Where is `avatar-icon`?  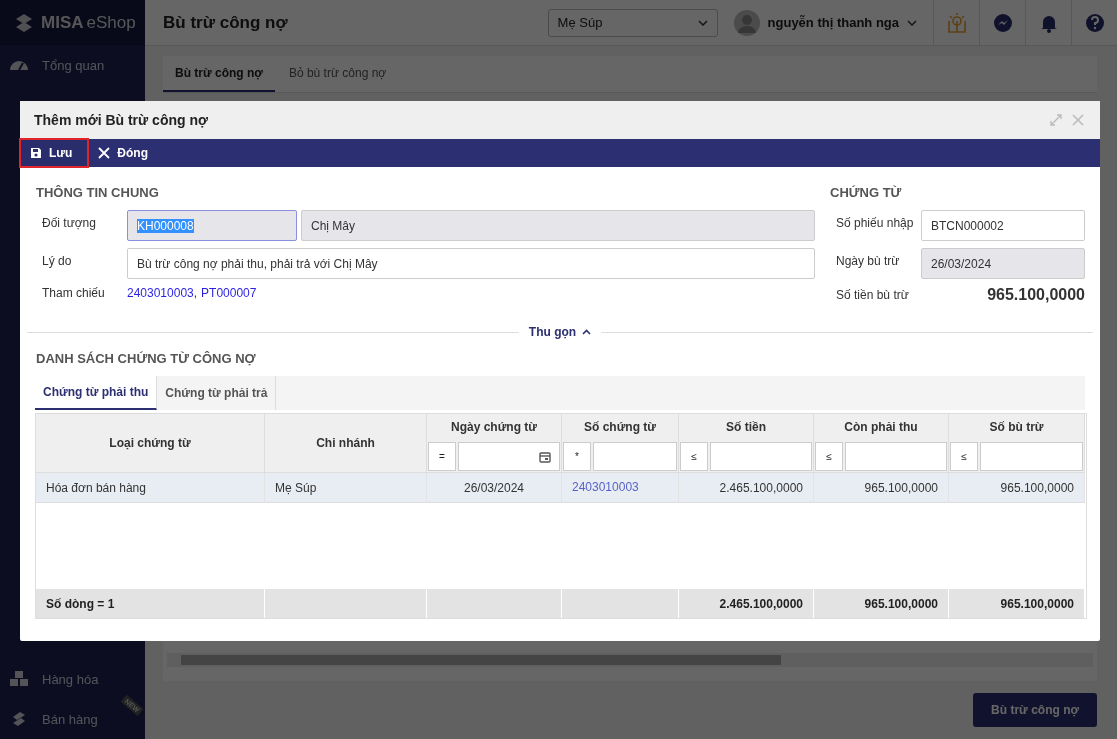
avatar-icon is located at coordinates (746, 22).